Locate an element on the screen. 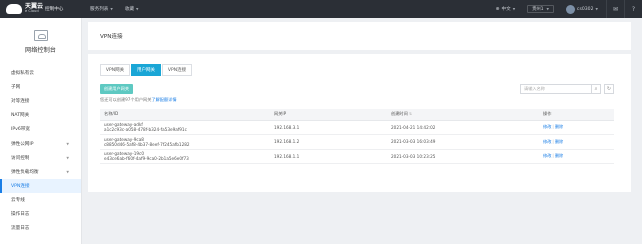 The image size is (642, 244). sidebar-item-nat-gateway: NAT网关 is located at coordinates (40, 115).